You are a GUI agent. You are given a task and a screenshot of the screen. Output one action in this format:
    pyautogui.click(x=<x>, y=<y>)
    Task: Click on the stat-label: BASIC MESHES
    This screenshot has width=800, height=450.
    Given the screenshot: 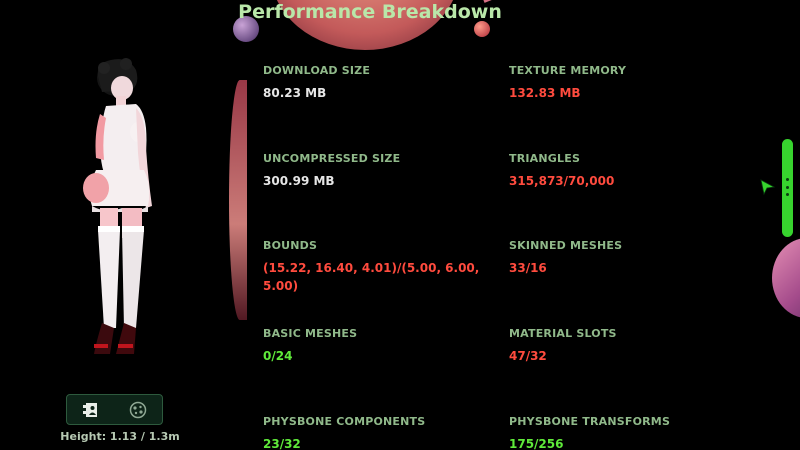 What is the action you would take?
    pyautogui.click(x=310, y=333)
    